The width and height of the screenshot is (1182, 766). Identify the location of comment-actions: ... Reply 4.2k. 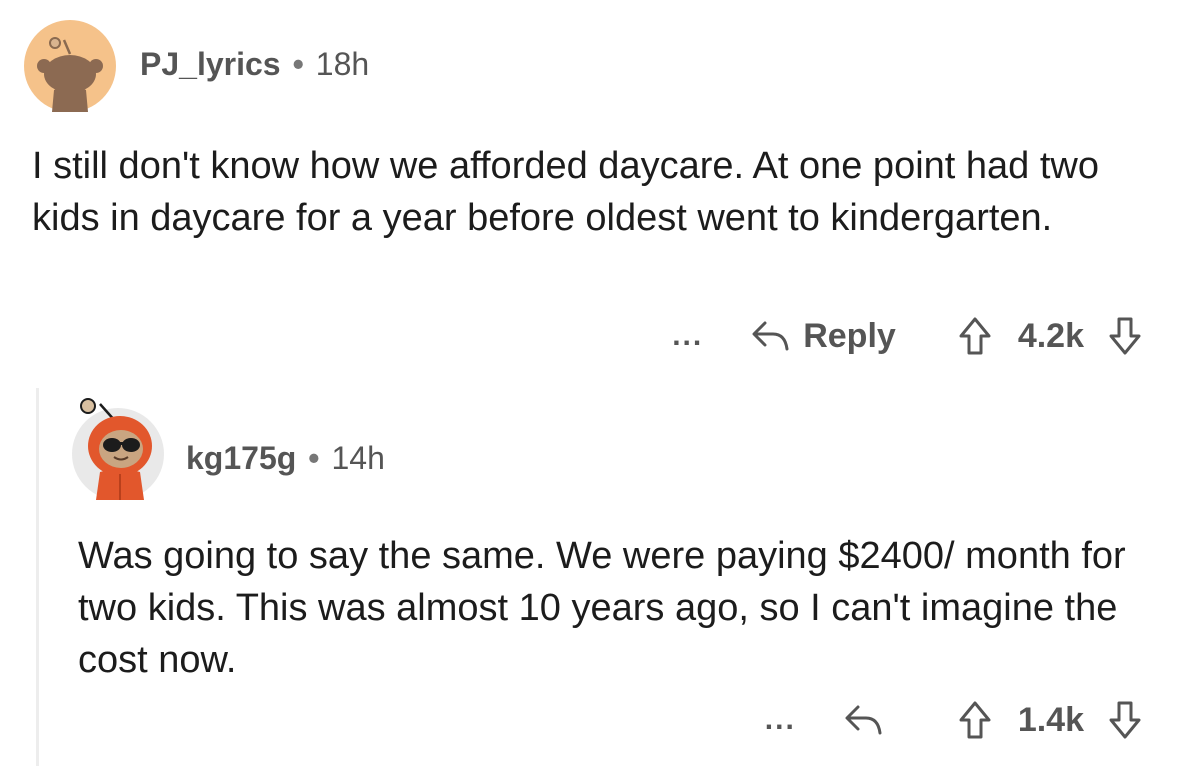
(907, 336).